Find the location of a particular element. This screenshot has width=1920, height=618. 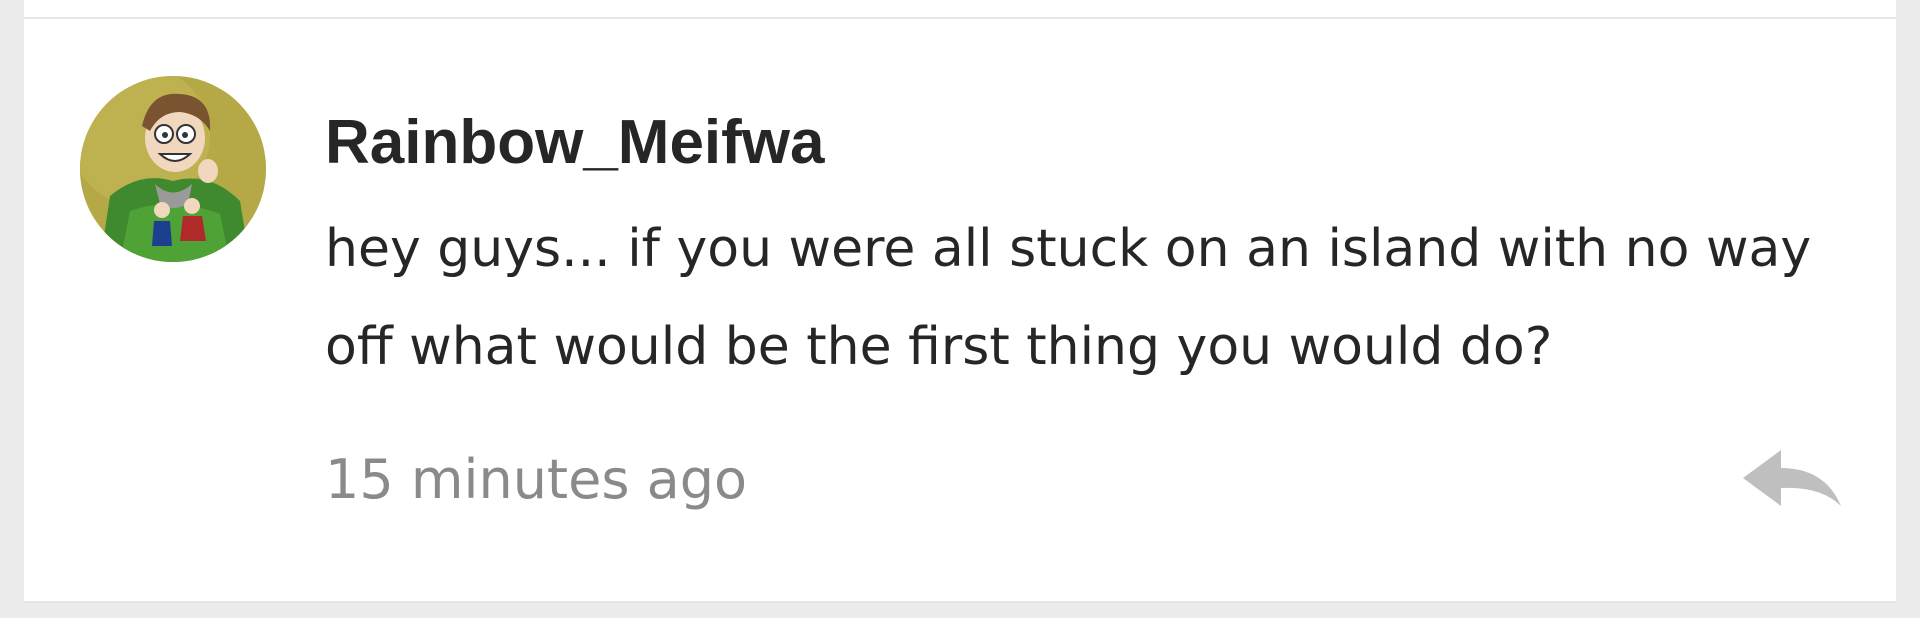

avatar is located at coordinates (173, 169).